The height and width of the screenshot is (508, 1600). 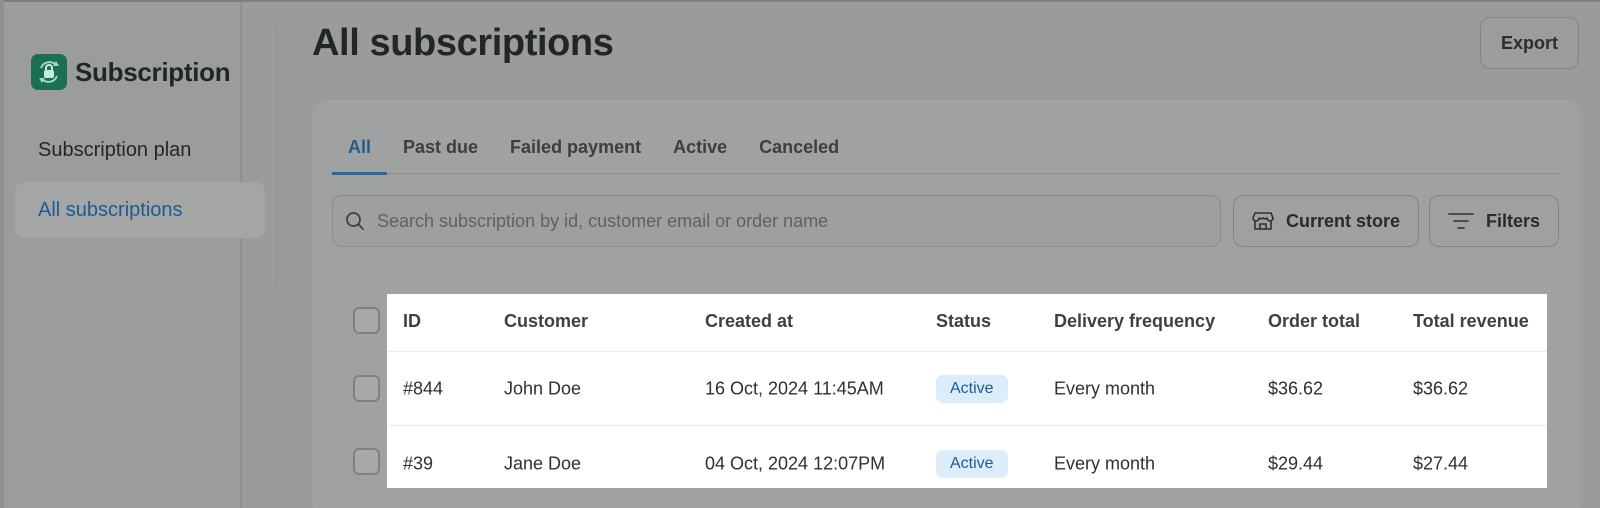 I want to click on cell-customer: John Doe, so click(x=543, y=388).